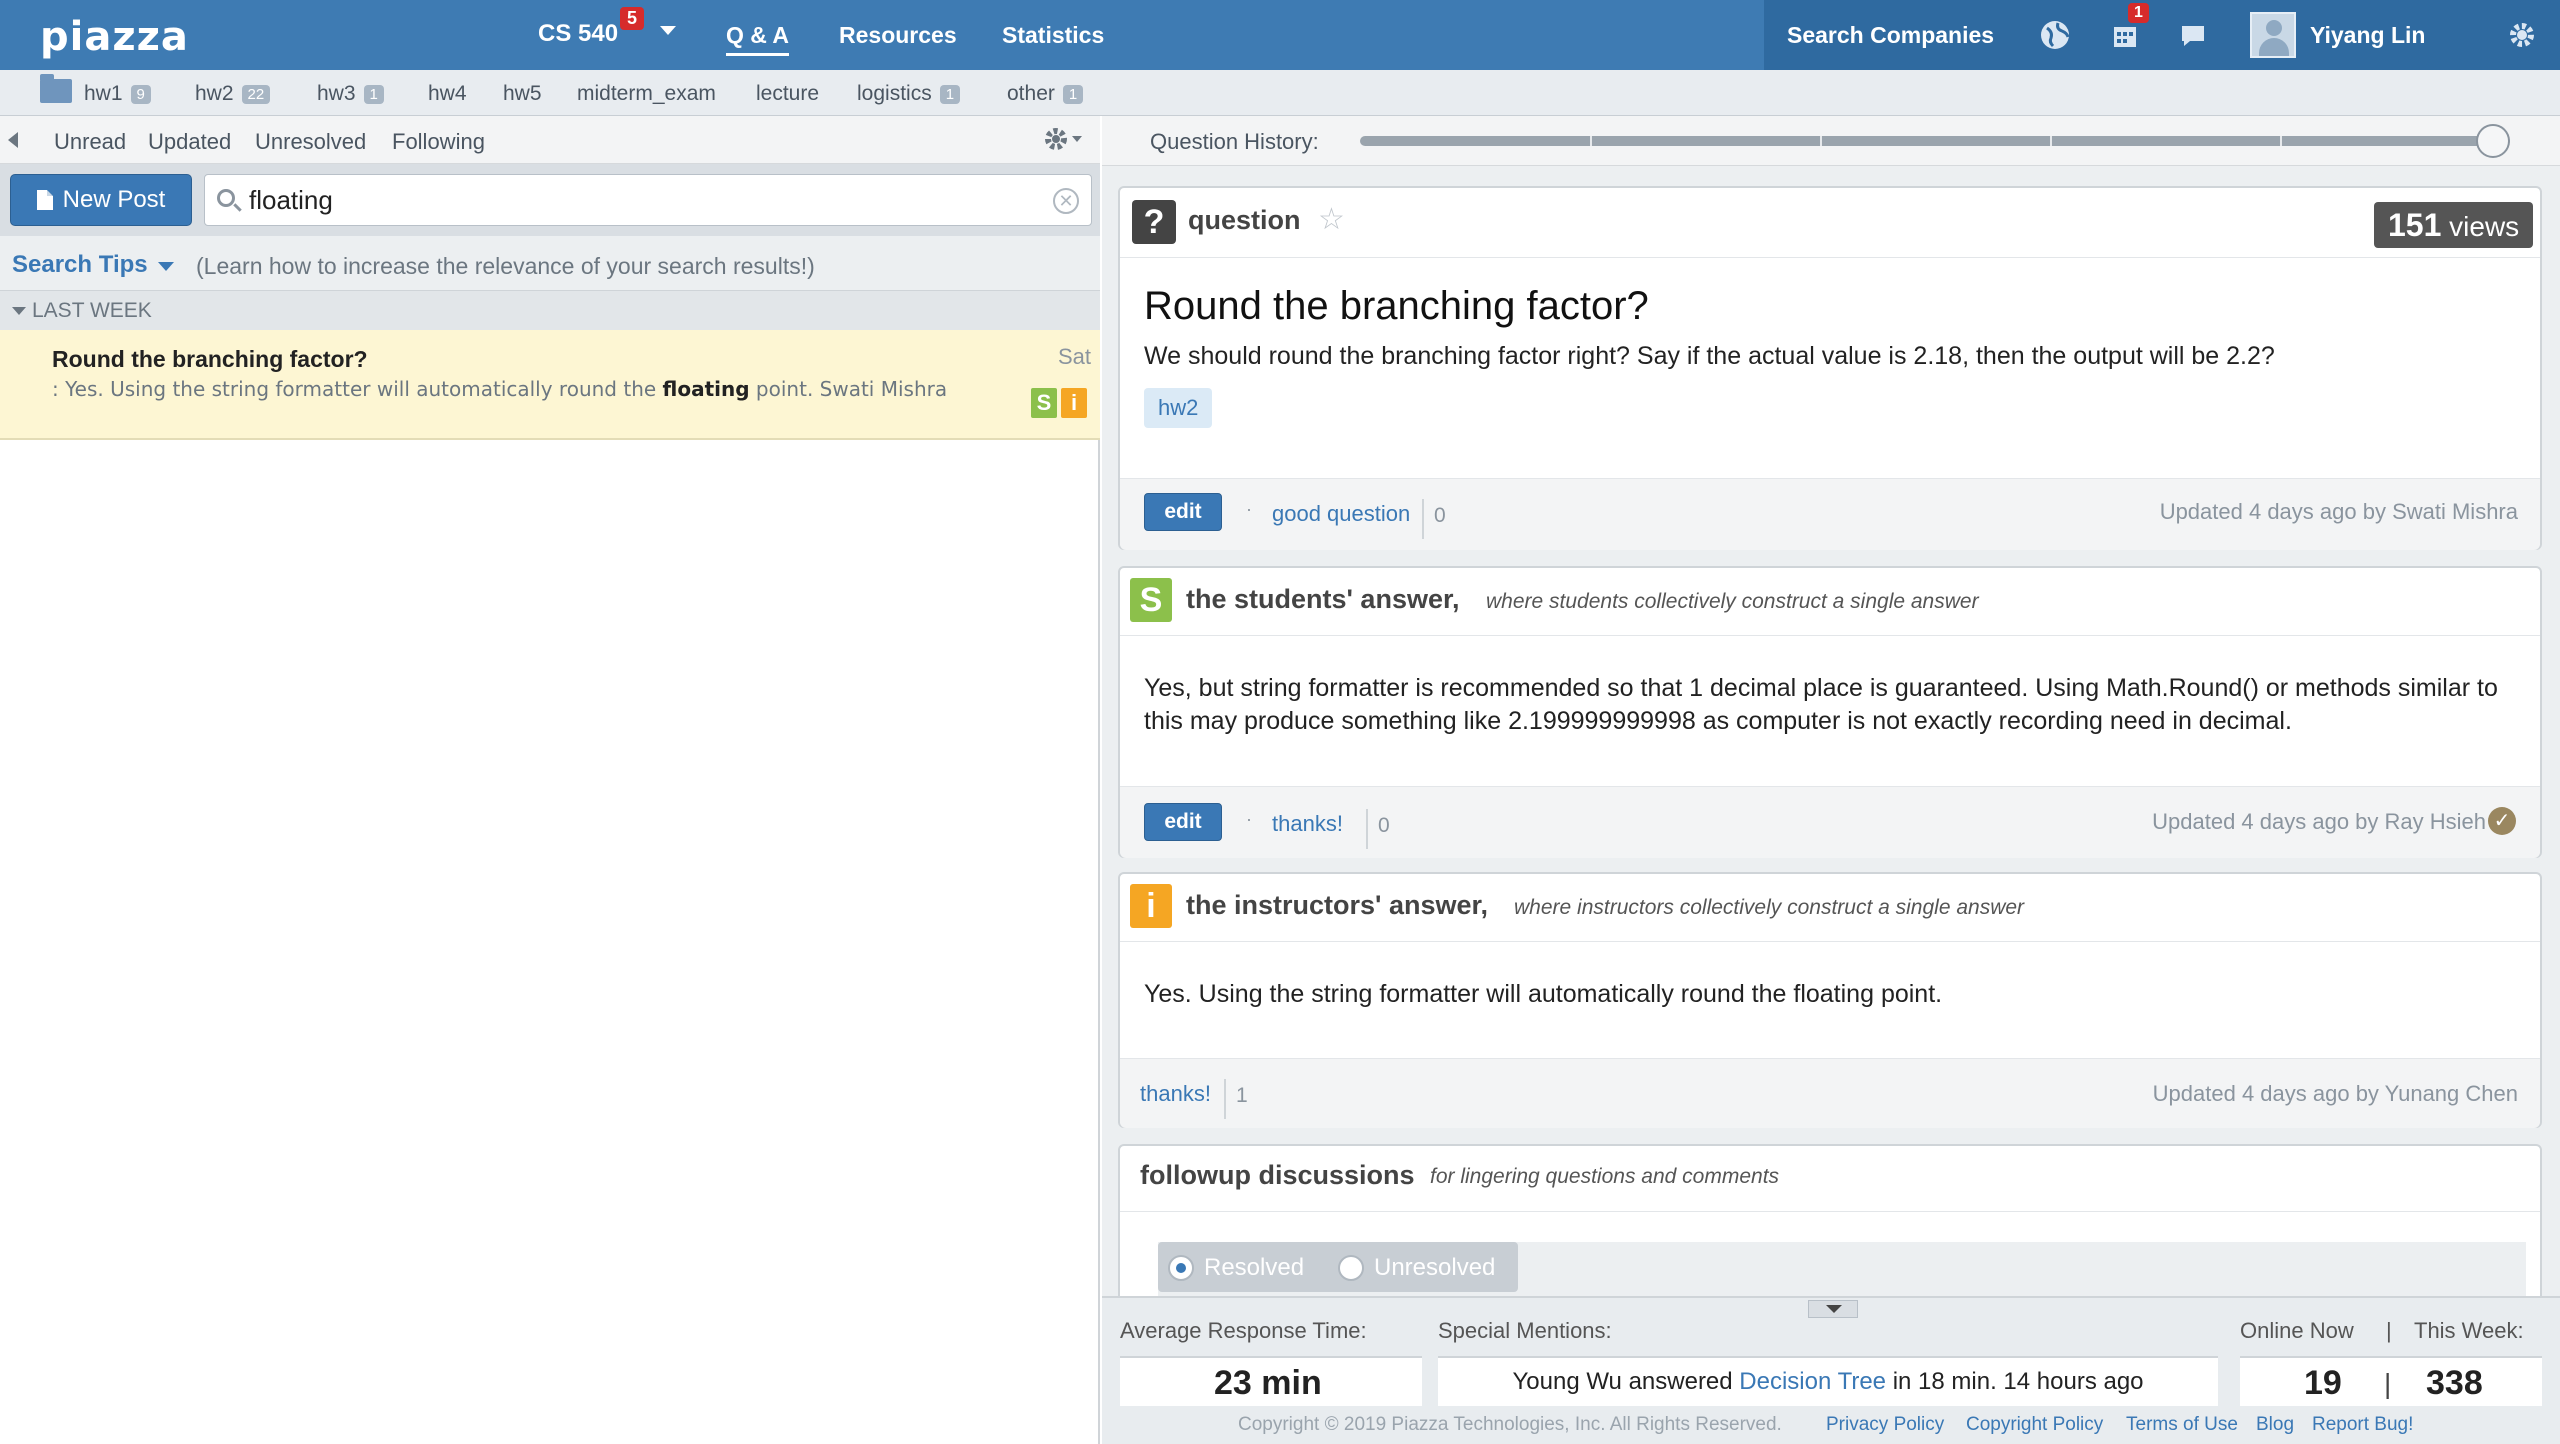 This screenshot has height=1444, width=2560. What do you see at coordinates (1075, 356) in the screenshot?
I see `post-day: Sat` at bounding box center [1075, 356].